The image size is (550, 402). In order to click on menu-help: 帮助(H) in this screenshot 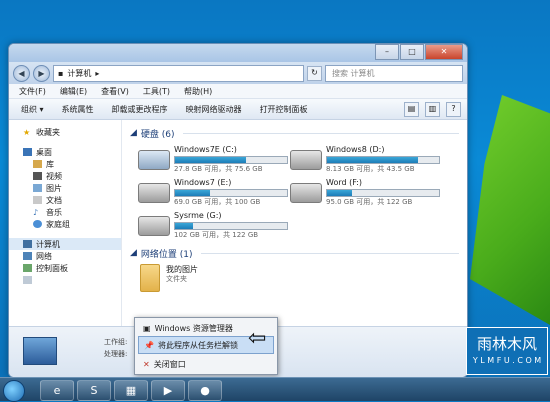, I will do `click(198, 91)`.